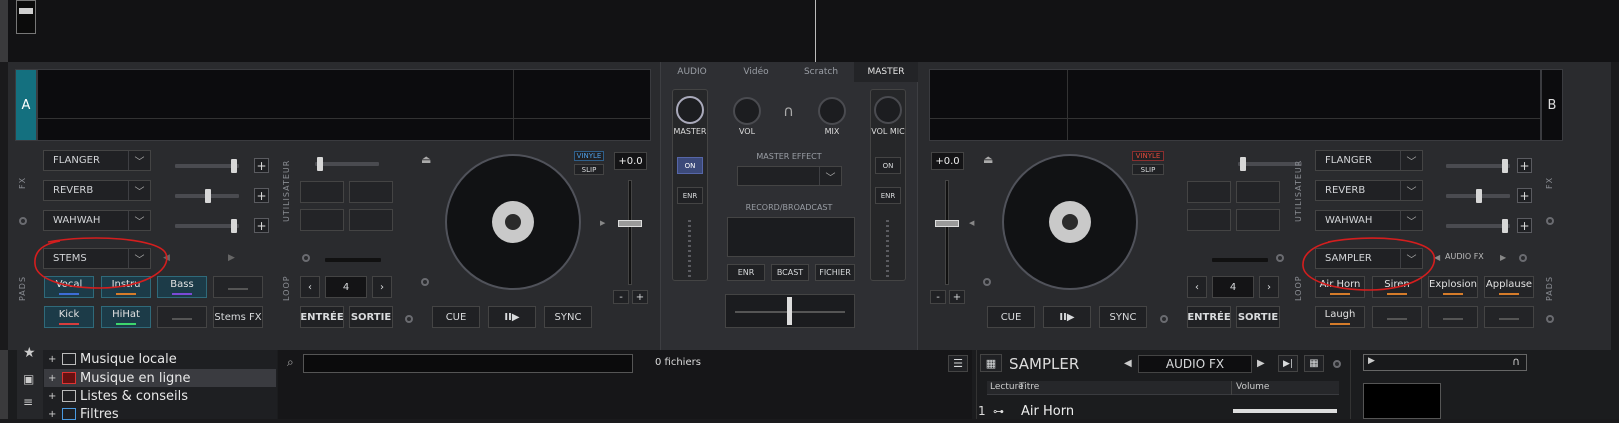 Image resolution: width=1619 pixels, height=423 pixels. I want to click on pad-applause: Applause, so click(1509, 287).